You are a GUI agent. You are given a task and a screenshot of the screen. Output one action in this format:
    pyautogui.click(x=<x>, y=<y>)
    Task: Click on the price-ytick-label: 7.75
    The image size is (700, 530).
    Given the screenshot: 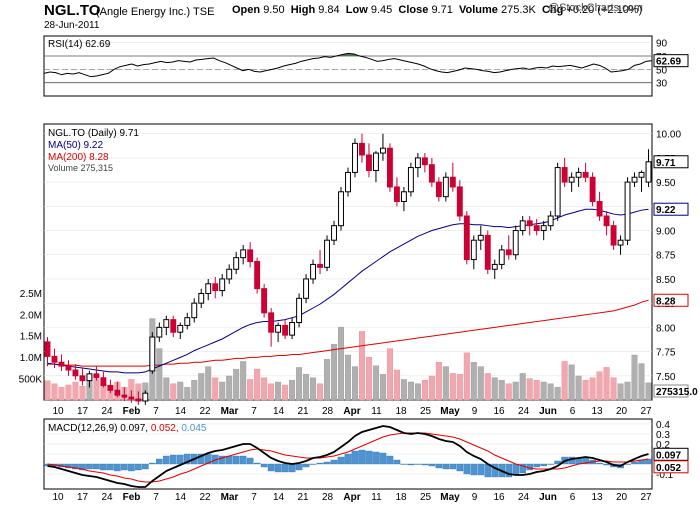 What is the action you would take?
    pyautogui.click(x=666, y=353)
    